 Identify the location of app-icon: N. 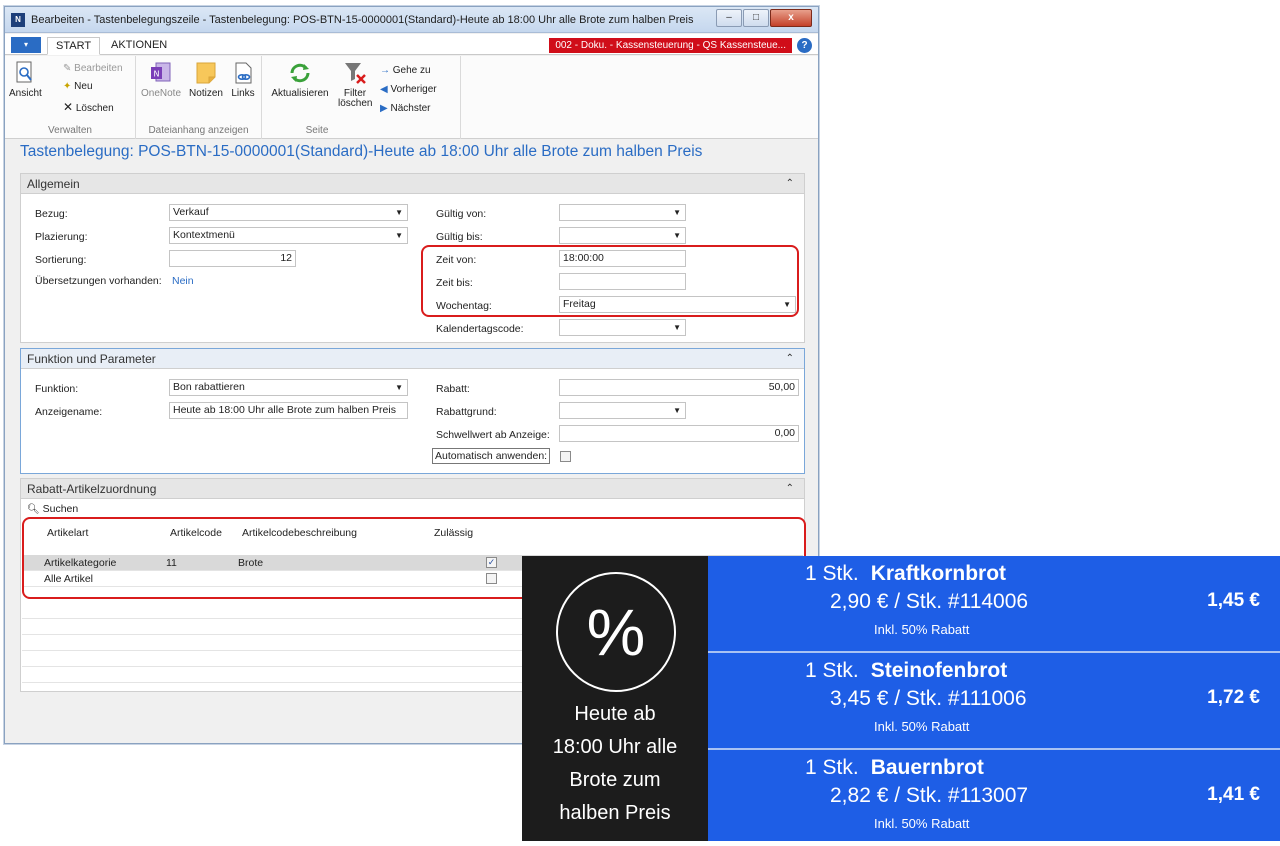
(18, 20).